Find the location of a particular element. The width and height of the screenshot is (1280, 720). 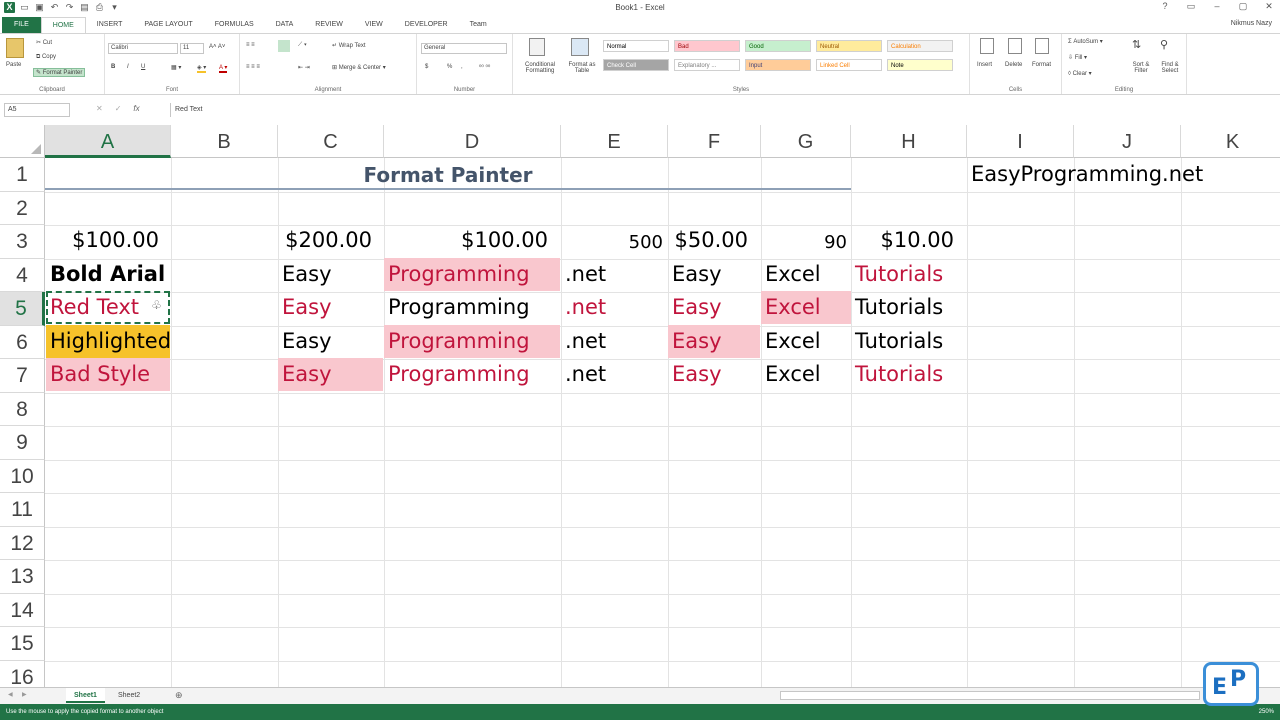

cell-C4: Easy is located at coordinates (307, 274).